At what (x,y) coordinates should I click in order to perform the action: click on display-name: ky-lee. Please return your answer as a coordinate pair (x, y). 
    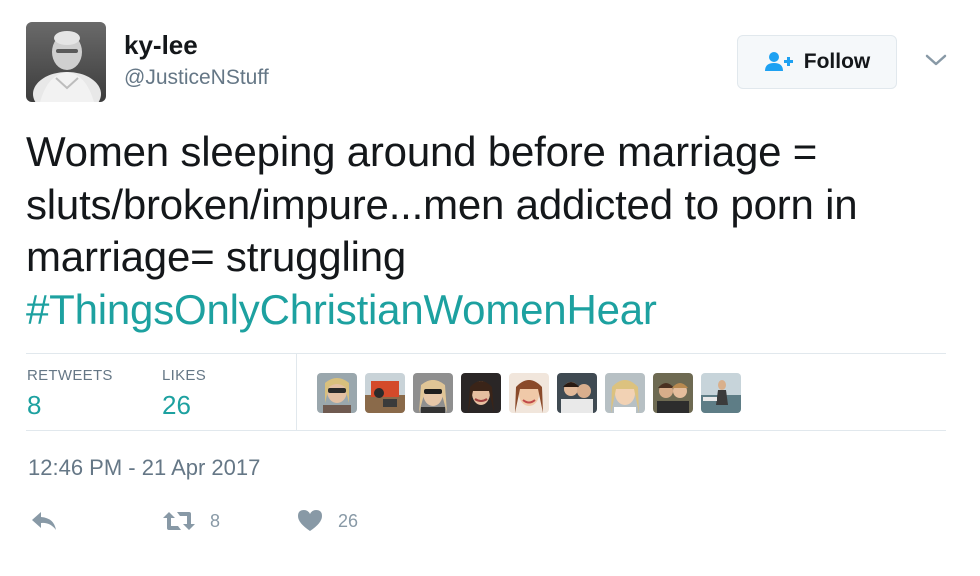
    Looking at the image, I should click on (161, 45).